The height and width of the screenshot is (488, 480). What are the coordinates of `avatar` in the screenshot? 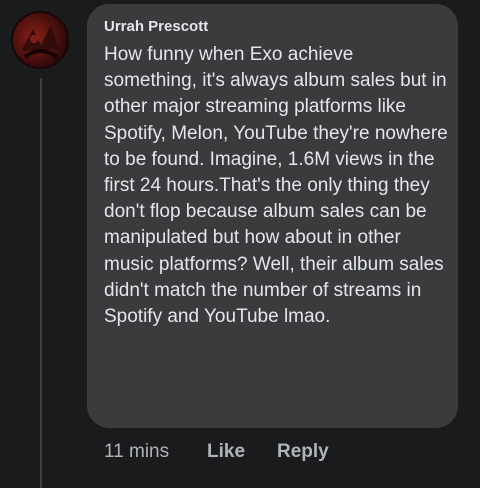 It's located at (40, 40).